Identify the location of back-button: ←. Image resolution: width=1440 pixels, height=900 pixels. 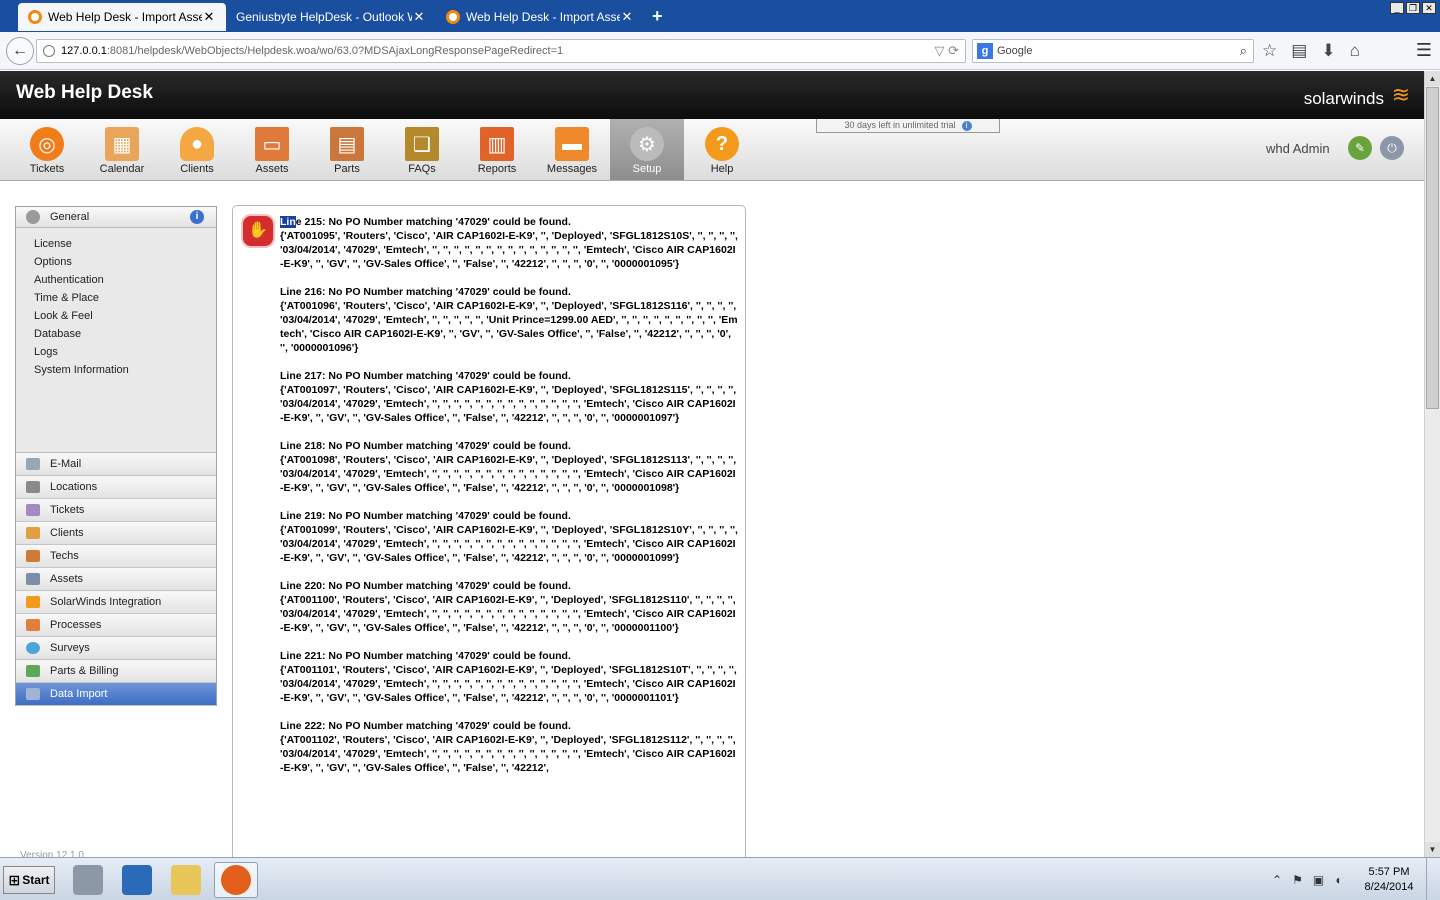
(20, 51).